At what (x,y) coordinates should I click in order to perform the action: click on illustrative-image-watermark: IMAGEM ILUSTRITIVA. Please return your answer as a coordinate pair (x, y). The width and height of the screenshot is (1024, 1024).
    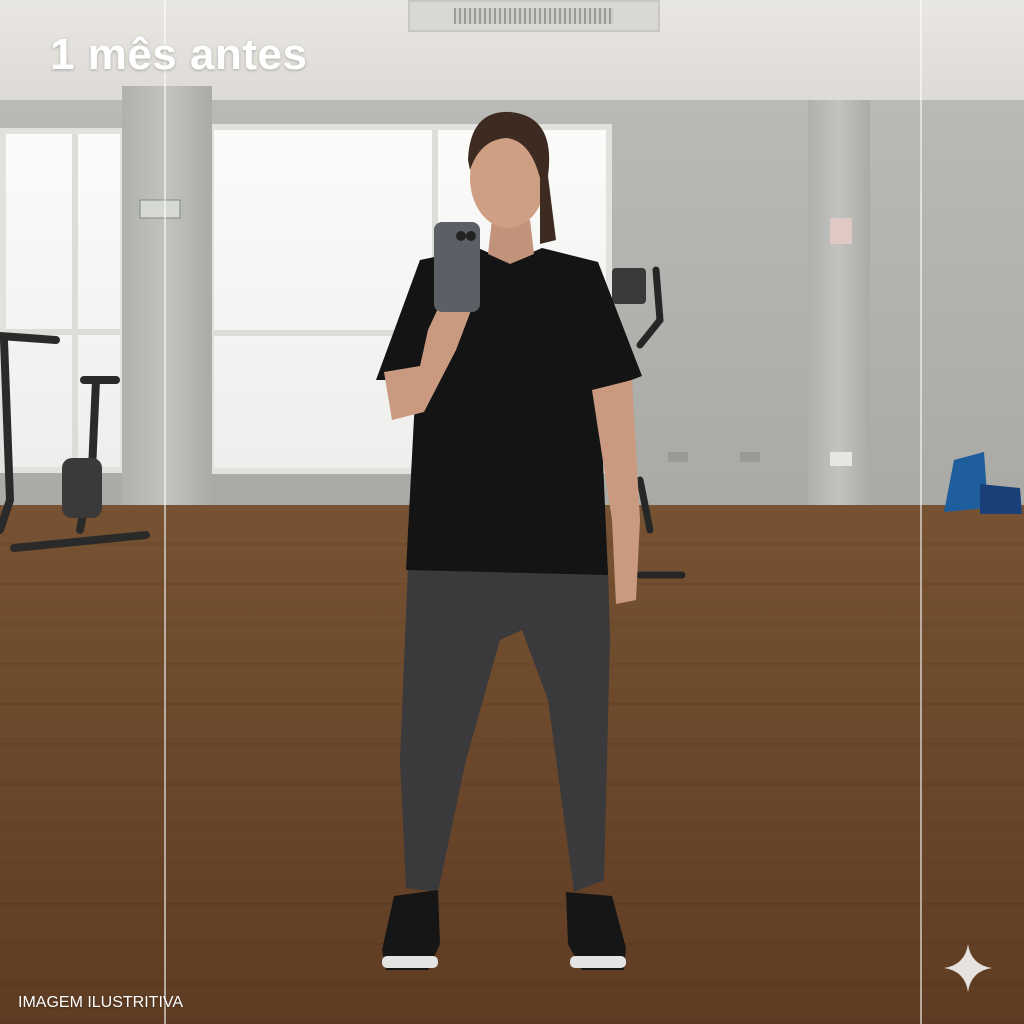
    Looking at the image, I should click on (101, 1002).